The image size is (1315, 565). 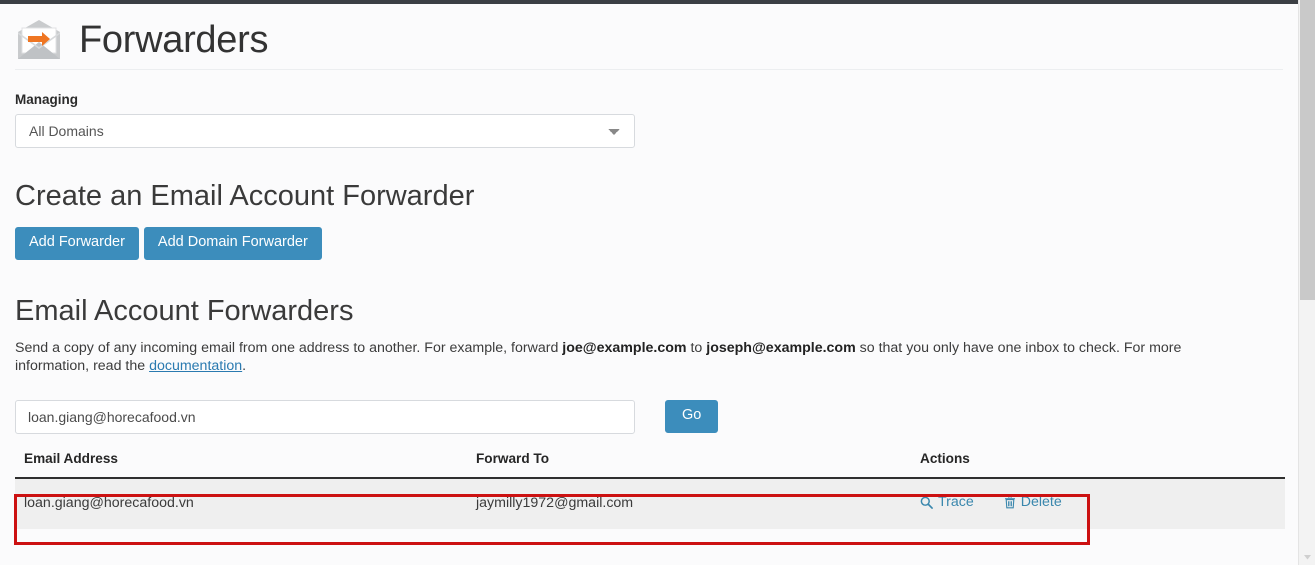 I want to click on forwarders-list-heading: Email Account Forwarders, so click(x=184, y=310).